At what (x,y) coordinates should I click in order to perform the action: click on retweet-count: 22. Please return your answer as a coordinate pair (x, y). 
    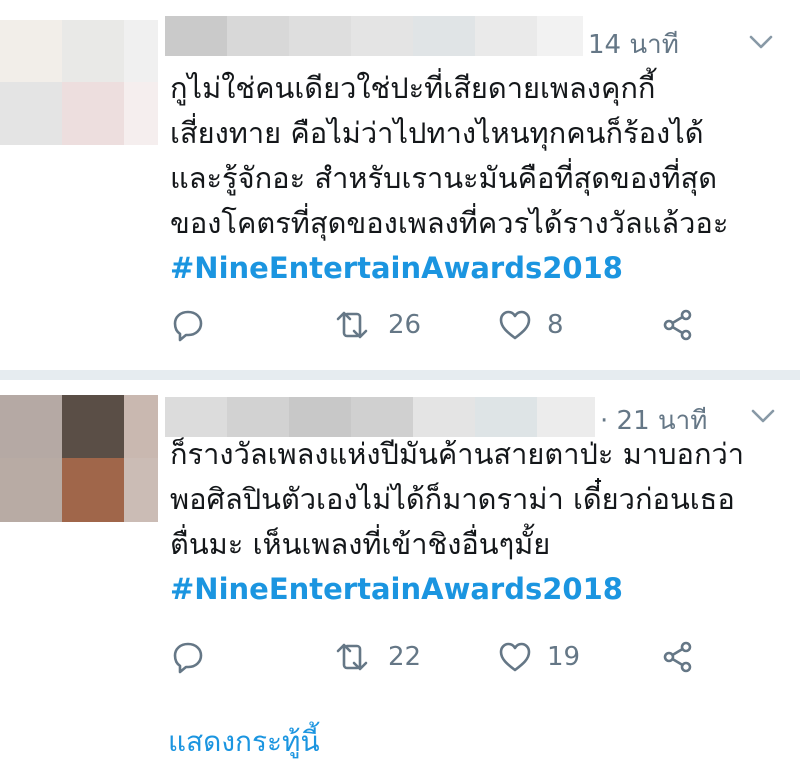
    Looking at the image, I should click on (405, 657).